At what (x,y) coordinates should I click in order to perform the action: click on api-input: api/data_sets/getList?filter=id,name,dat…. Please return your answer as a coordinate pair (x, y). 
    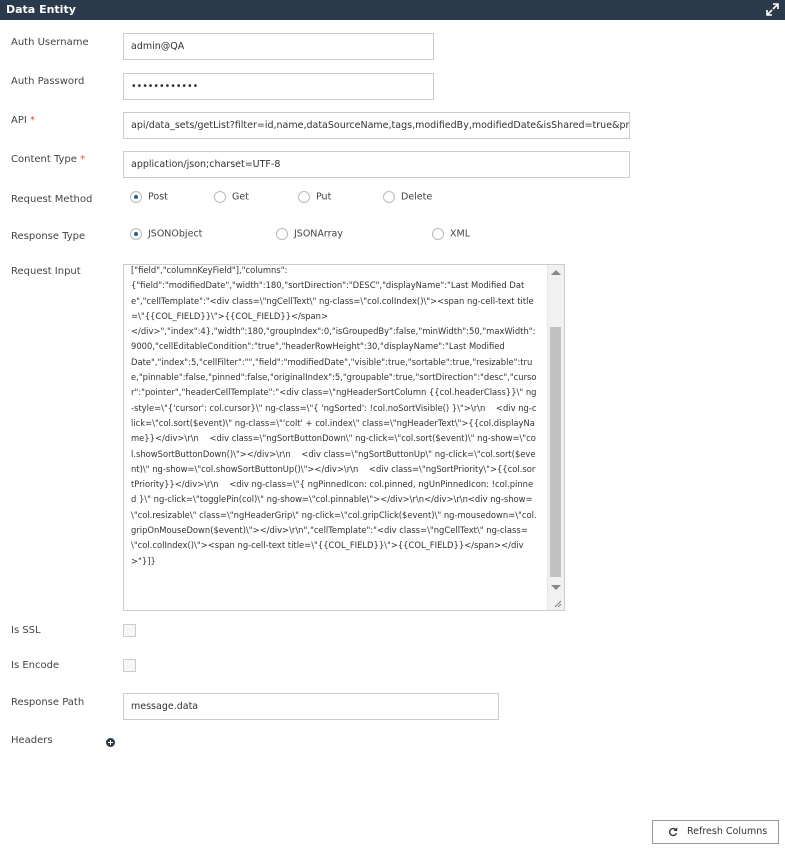
    Looking at the image, I should click on (376, 125).